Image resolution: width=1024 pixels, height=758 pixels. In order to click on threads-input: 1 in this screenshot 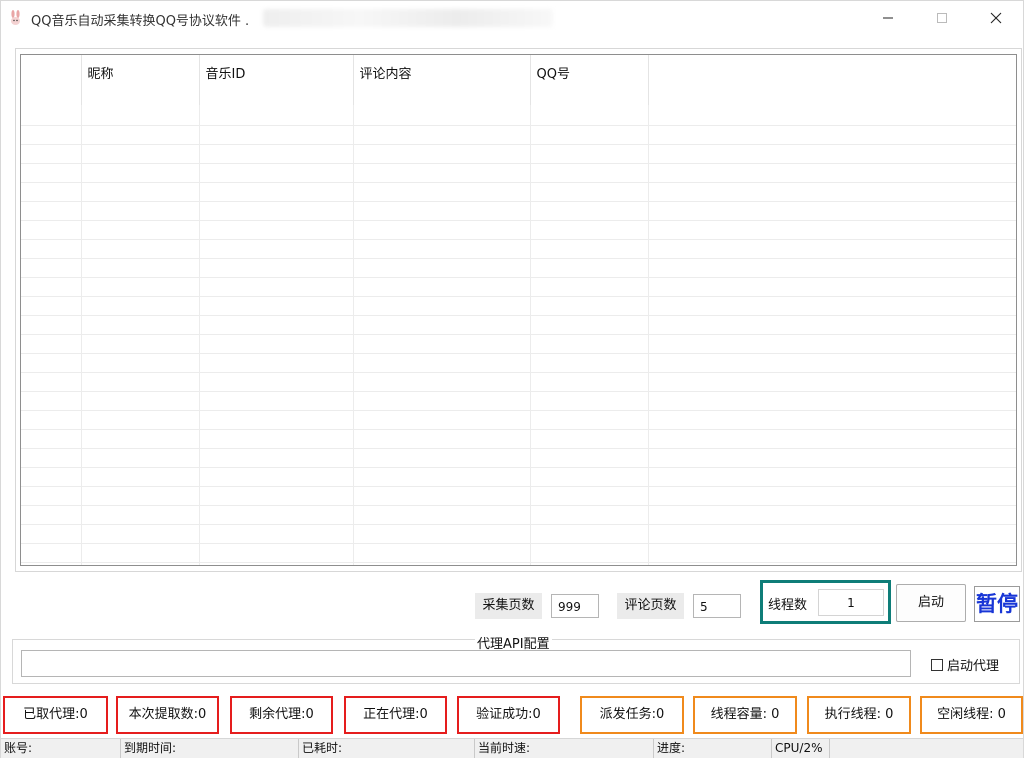, I will do `click(851, 602)`.